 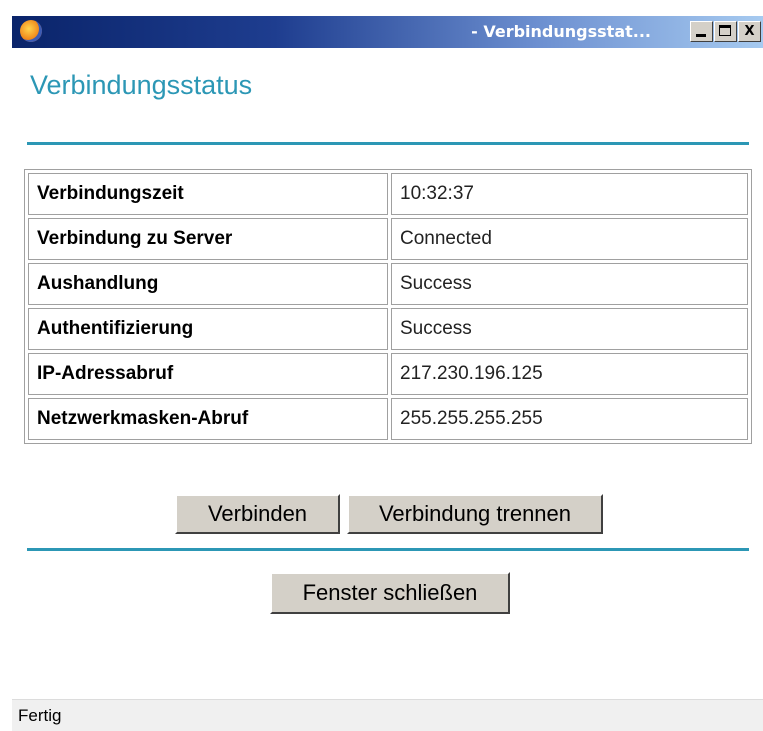 I want to click on maximize-icon, so click(x=725, y=30).